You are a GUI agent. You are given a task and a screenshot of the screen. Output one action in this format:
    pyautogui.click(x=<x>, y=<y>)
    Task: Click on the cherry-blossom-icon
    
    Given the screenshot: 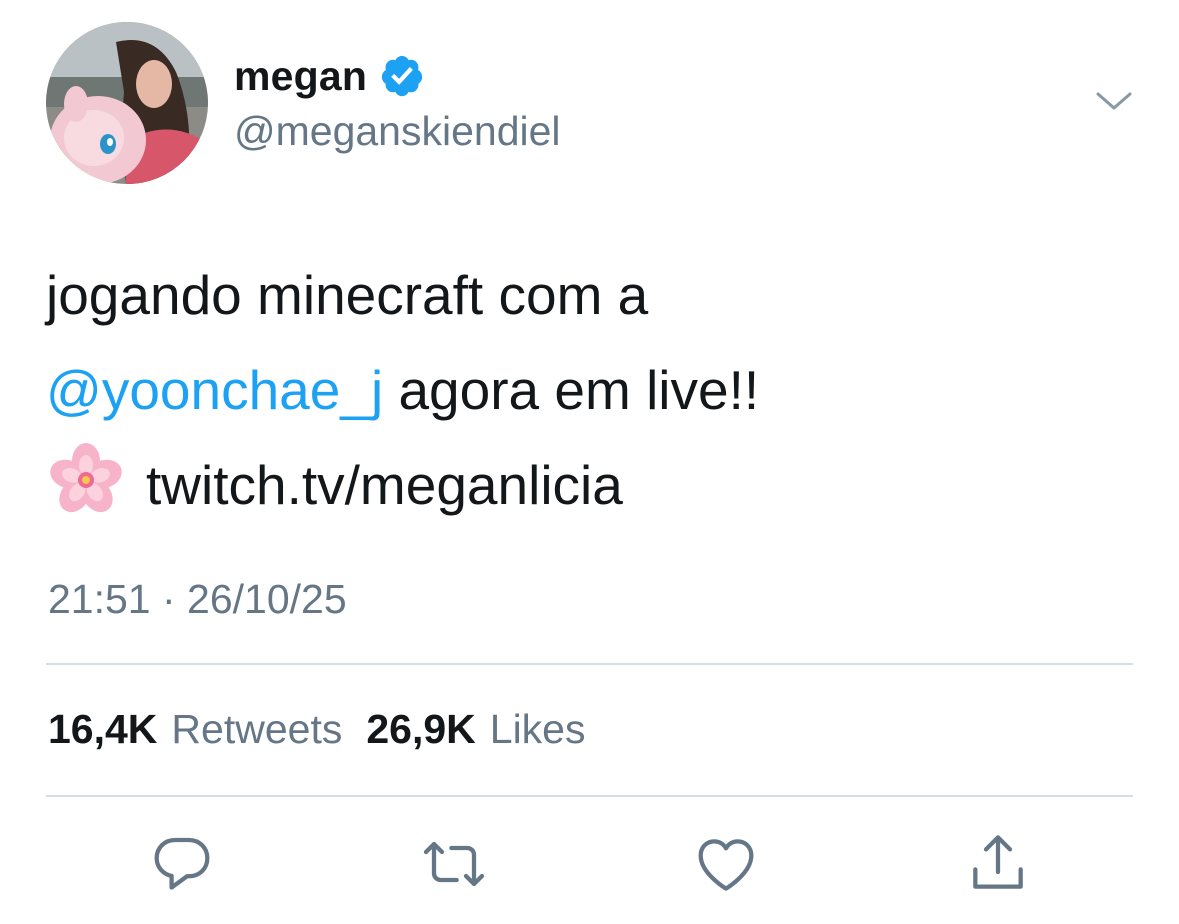 What is the action you would take?
    pyautogui.click(x=86, y=480)
    